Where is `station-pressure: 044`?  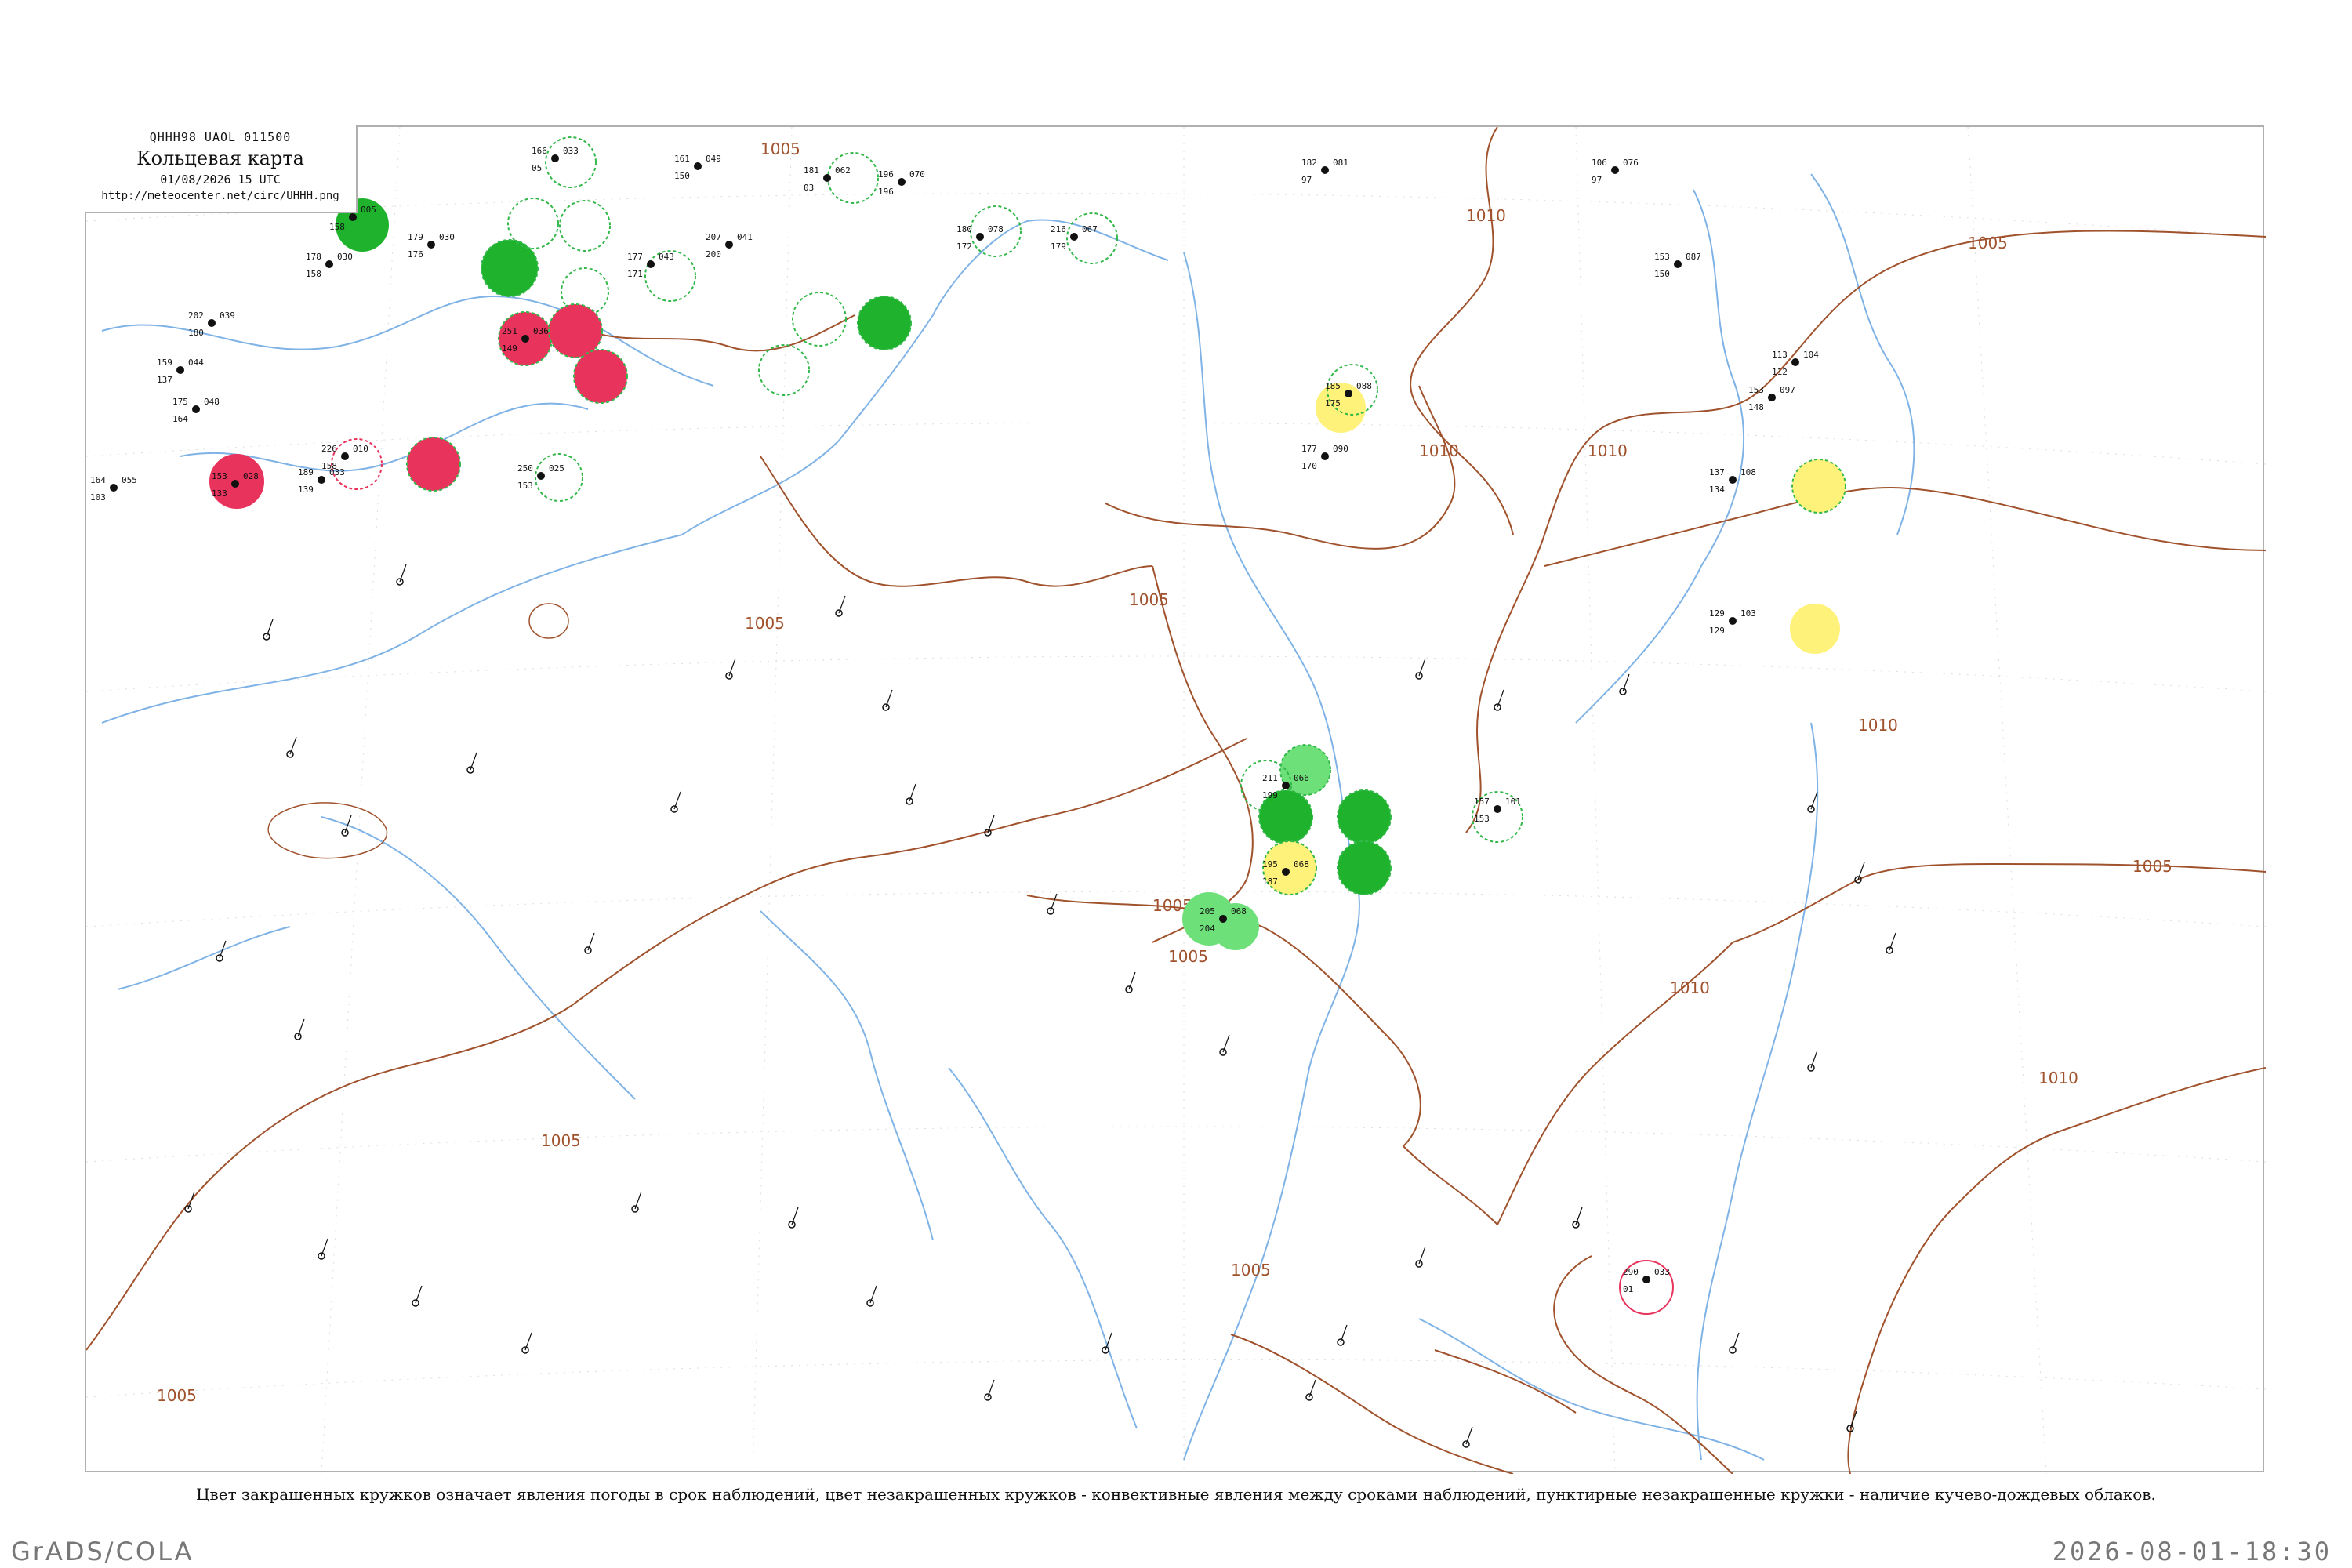 station-pressure: 044 is located at coordinates (196, 363).